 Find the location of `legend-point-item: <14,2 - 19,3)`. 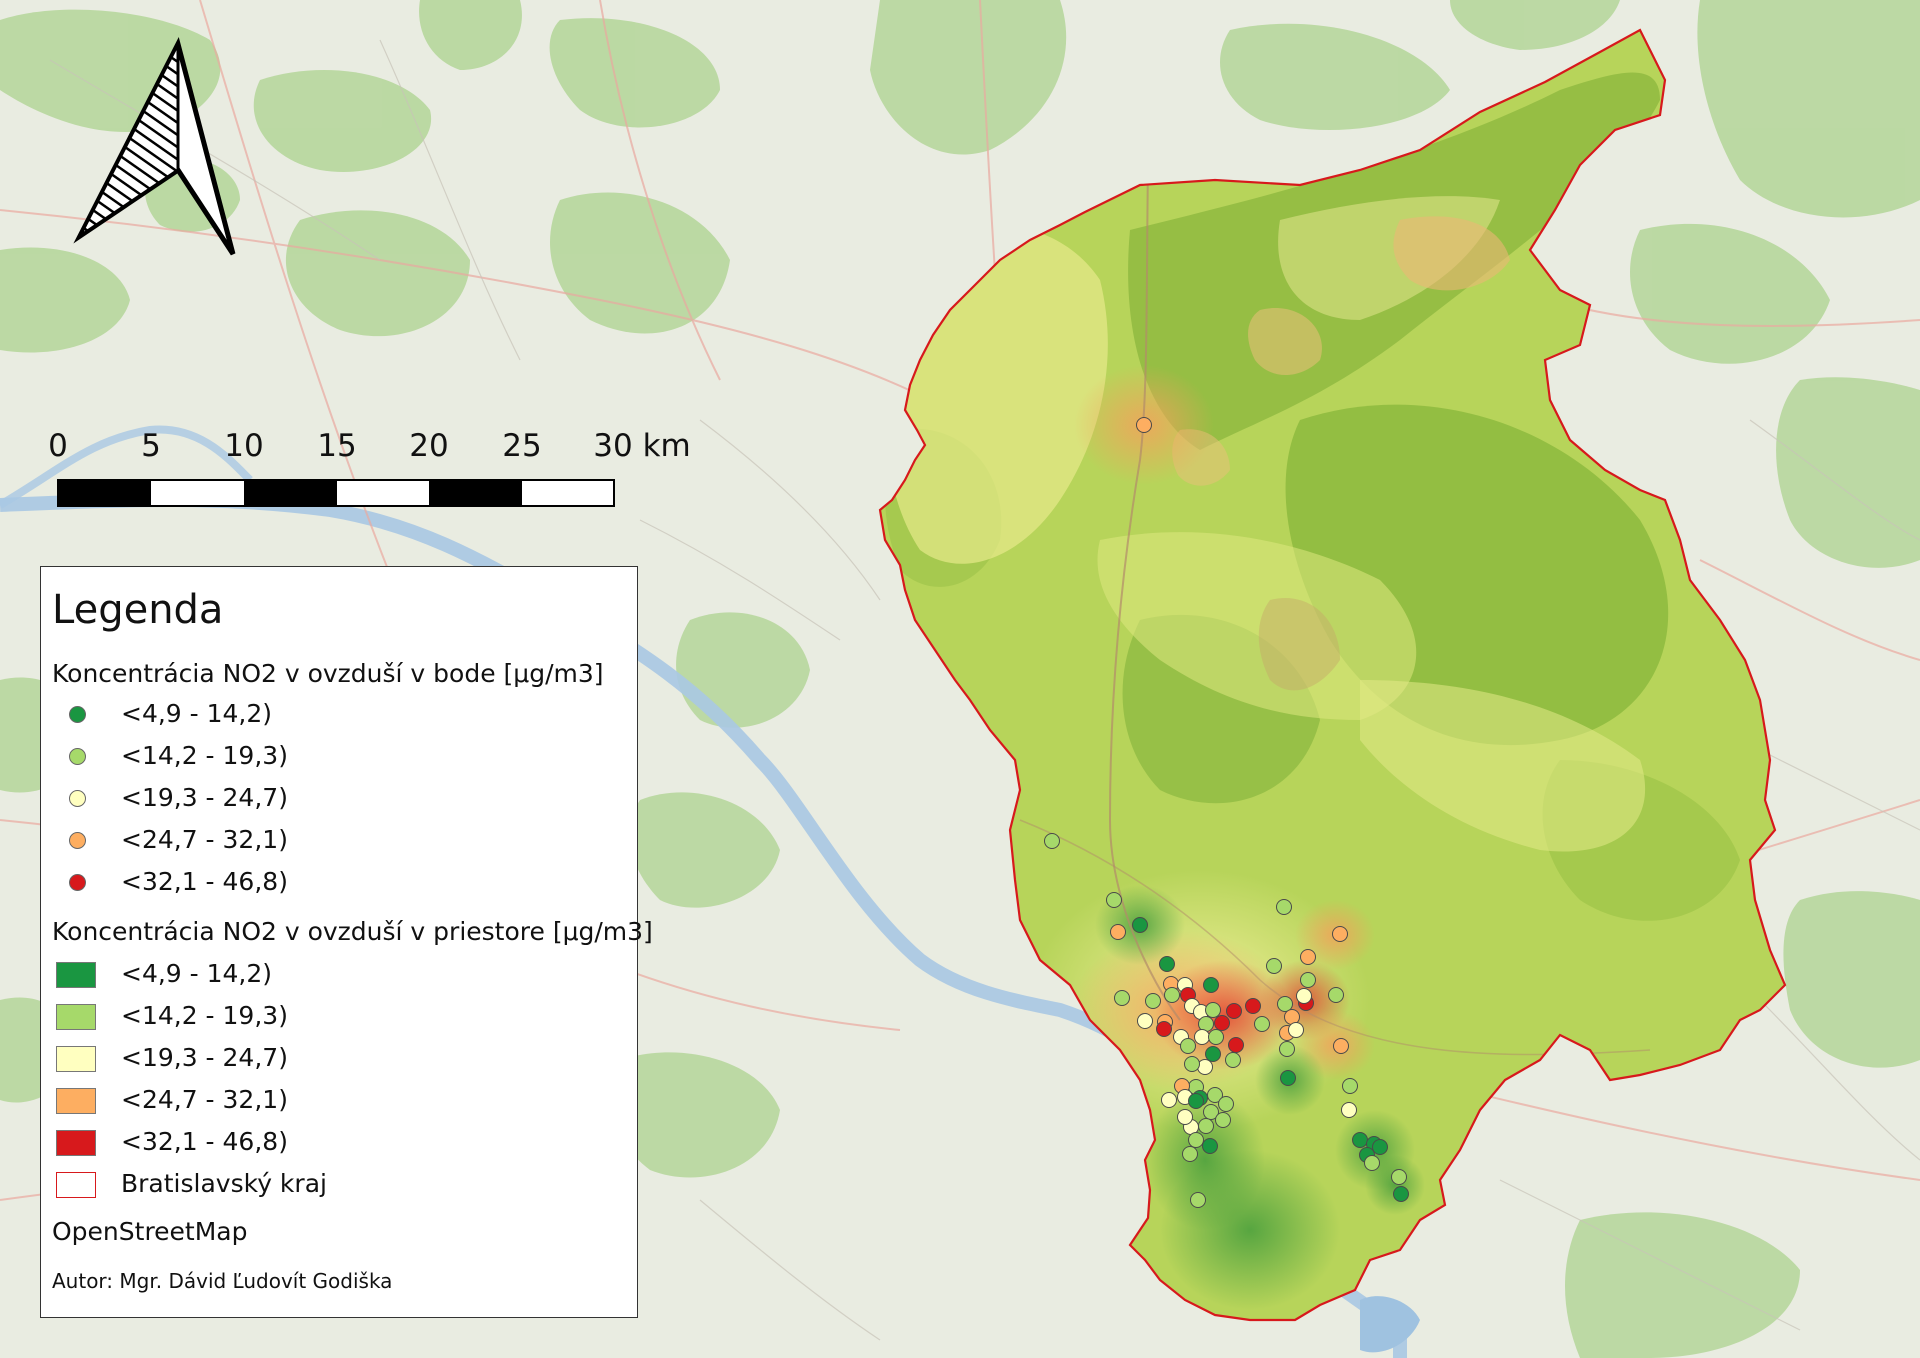

legend-point-item: <14,2 - 19,3) is located at coordinates (332, 756).